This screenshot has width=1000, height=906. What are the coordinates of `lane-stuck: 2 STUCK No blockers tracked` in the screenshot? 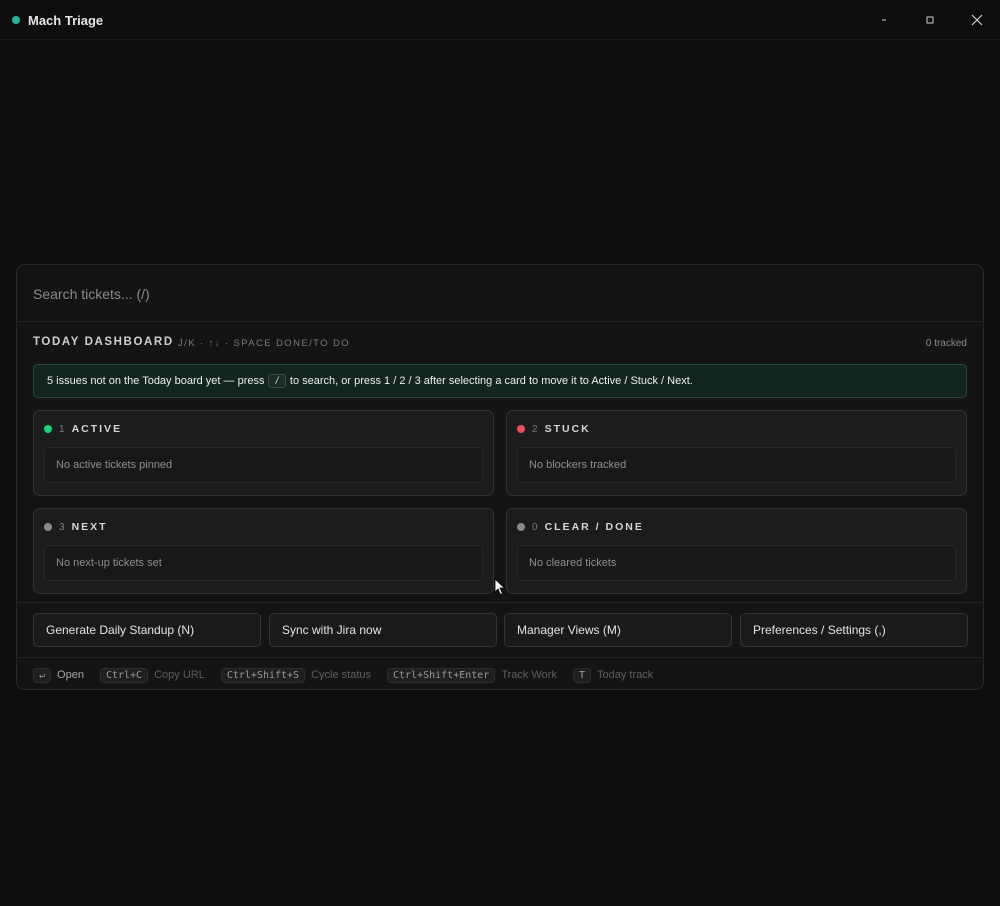 It's located at (736, 453).